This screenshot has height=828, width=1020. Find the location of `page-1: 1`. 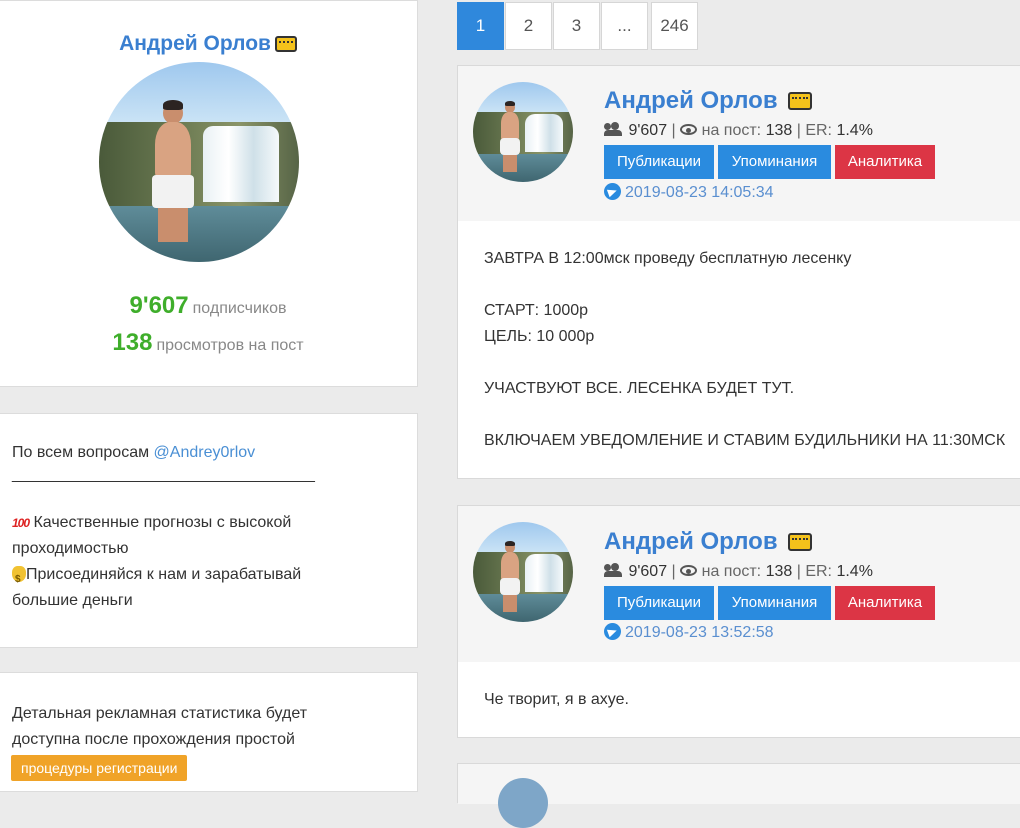

page-1: 1 is located at coordinates (480, 26).